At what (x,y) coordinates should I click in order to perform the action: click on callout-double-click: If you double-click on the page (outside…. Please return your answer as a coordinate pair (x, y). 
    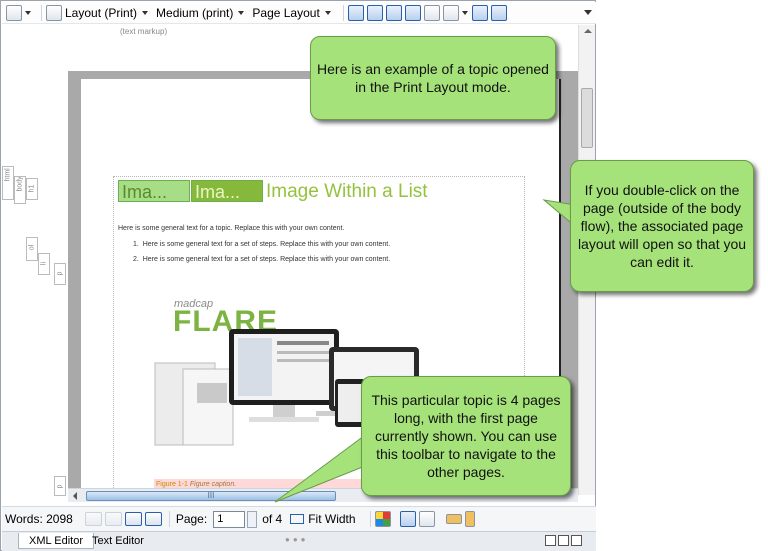
    Looking at the image, I should click on (662, 226).